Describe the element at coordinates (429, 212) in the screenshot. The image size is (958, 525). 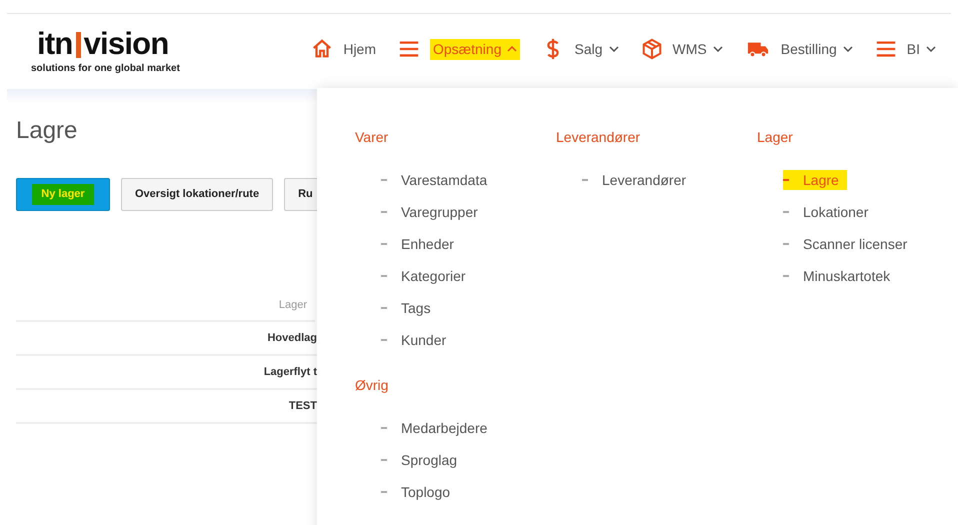
I see `menu-item: Varegrupper` at that location.